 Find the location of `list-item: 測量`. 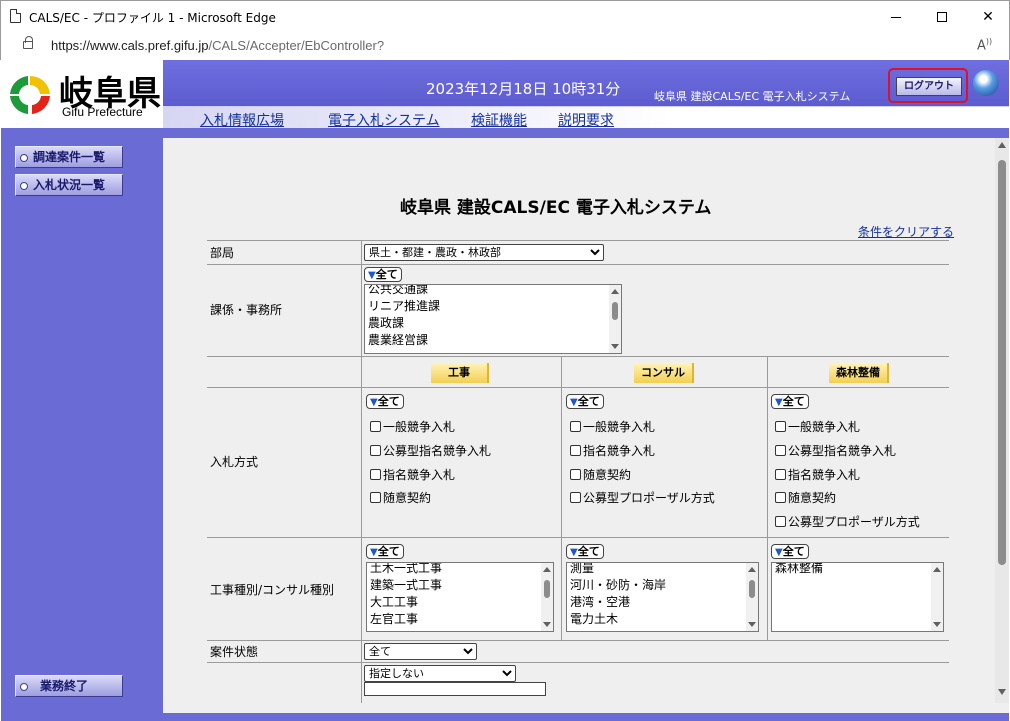

list-item: 測量 is located at coordinates (662, 570).